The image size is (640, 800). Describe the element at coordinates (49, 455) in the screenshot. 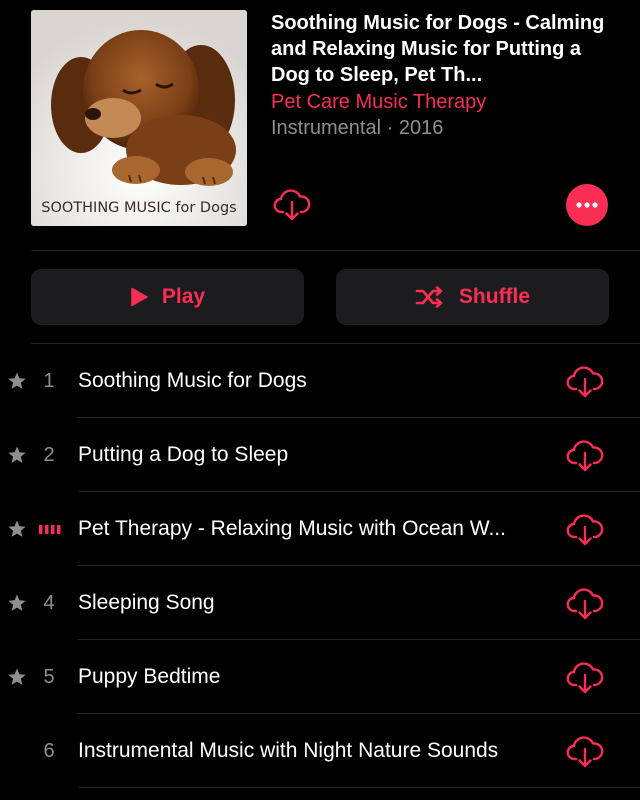

I see `track-number: 2` at that location.